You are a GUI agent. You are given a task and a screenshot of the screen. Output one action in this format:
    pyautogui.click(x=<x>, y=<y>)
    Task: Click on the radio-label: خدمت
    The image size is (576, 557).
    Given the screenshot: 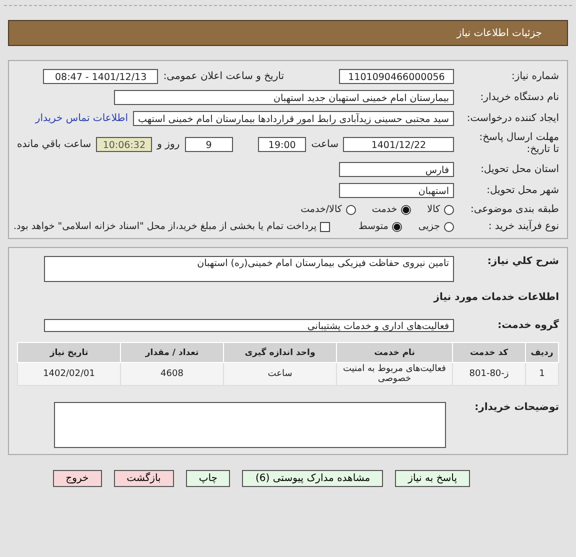 What is the action you would take?
    pyautogui.click(x=385, y=209)
    